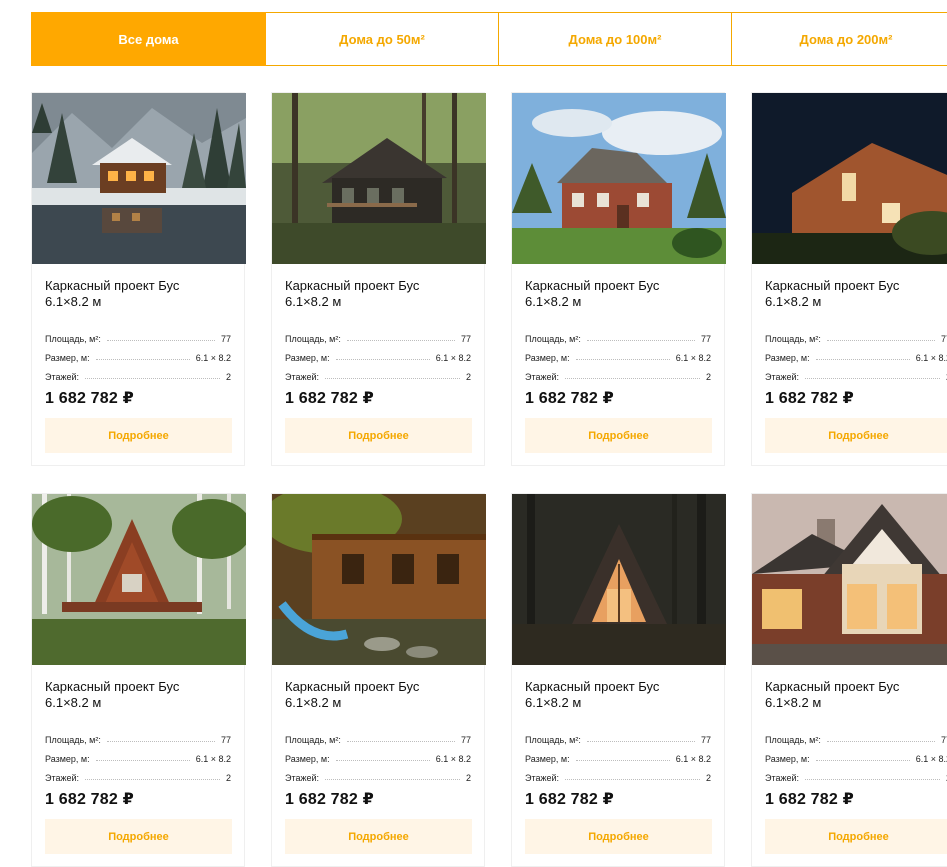  What do you see at coordinates (382, 39) in the screenshot?
I see `tab-houses-50: Дома до 50м²` at bounding box center [382, 39].